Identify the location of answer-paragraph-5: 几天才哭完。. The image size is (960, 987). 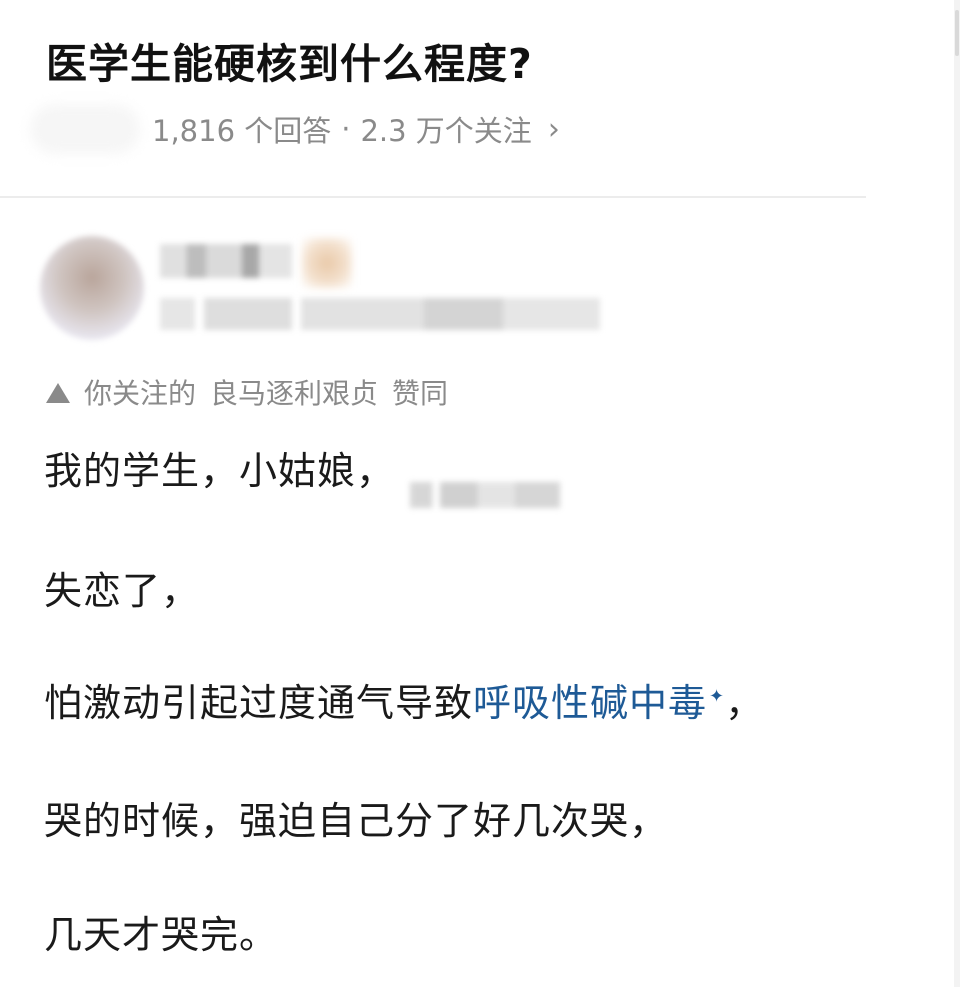
(161, 935).